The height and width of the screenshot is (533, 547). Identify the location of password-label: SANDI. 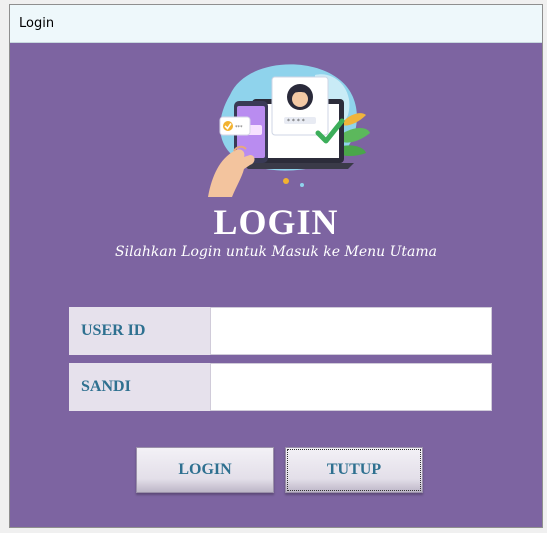
(139, 387).